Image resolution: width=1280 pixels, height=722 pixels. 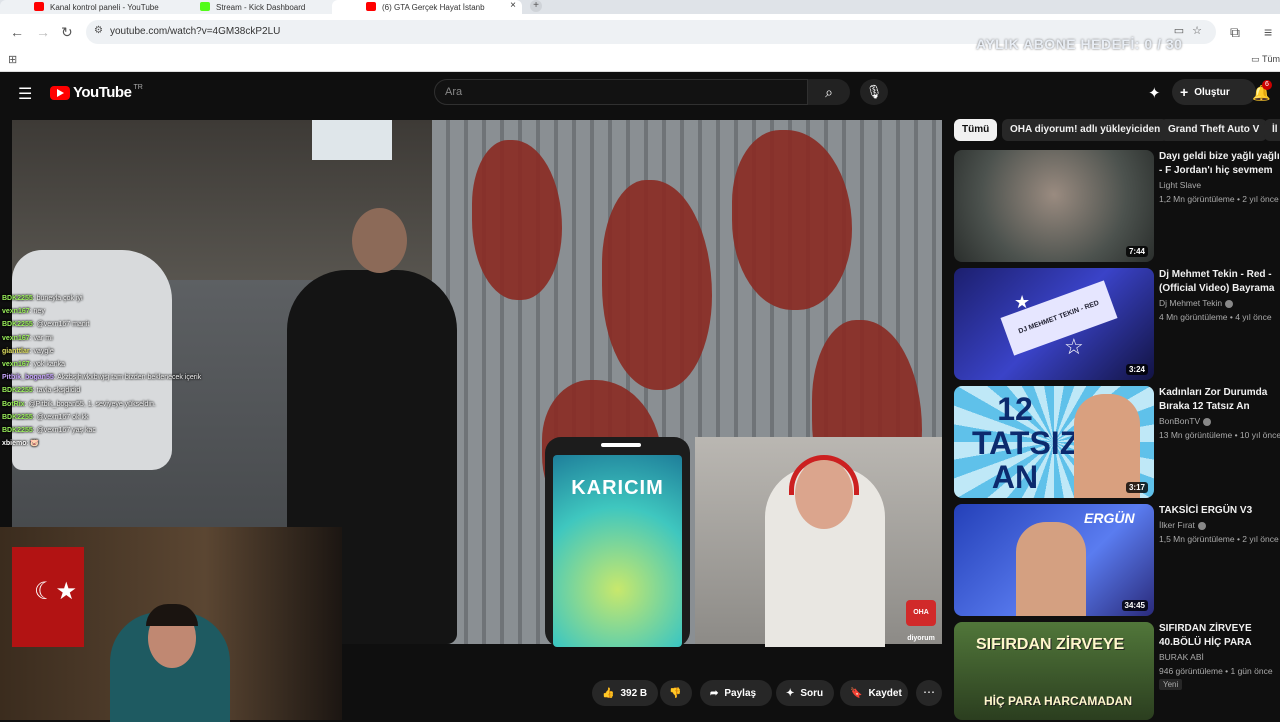 I want to click on youtube-play-icon, so click(x=60, y=92).